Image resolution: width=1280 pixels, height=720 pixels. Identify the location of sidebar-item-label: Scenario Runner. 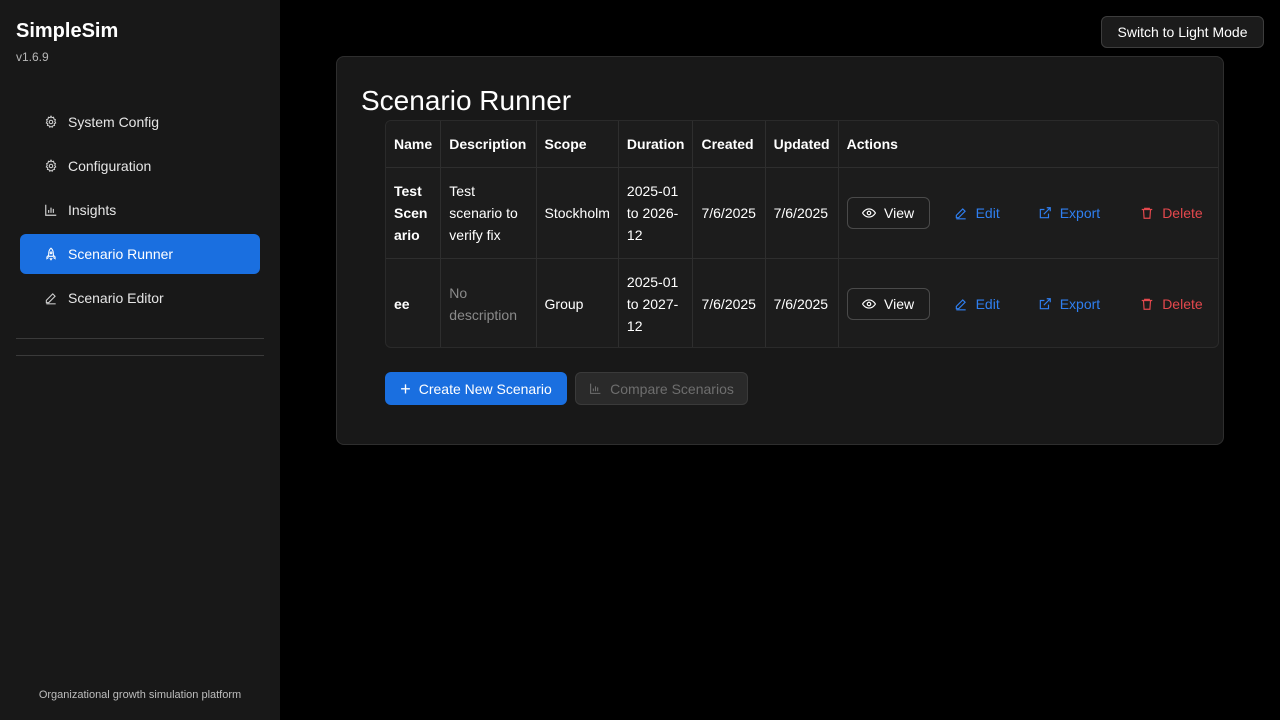
(121, 254).